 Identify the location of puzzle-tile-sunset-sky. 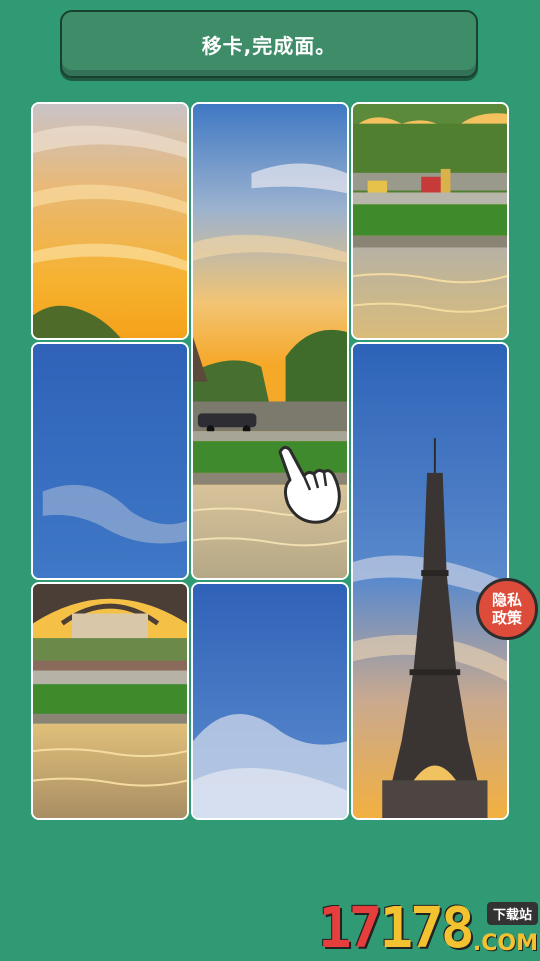
(110, 221).